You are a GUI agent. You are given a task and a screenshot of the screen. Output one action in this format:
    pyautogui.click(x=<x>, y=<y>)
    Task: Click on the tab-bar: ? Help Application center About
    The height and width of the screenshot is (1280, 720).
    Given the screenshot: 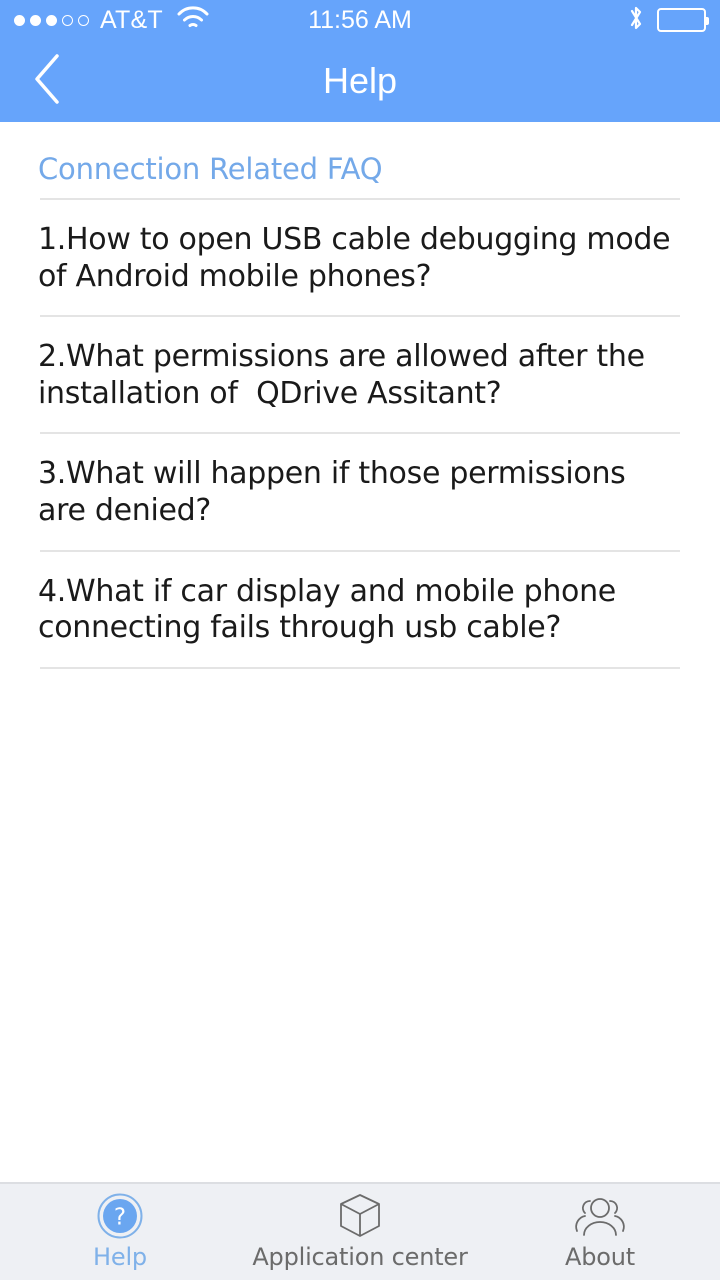 What is the action you would take?
    pyautogui.click(x=360, y=1231)
    